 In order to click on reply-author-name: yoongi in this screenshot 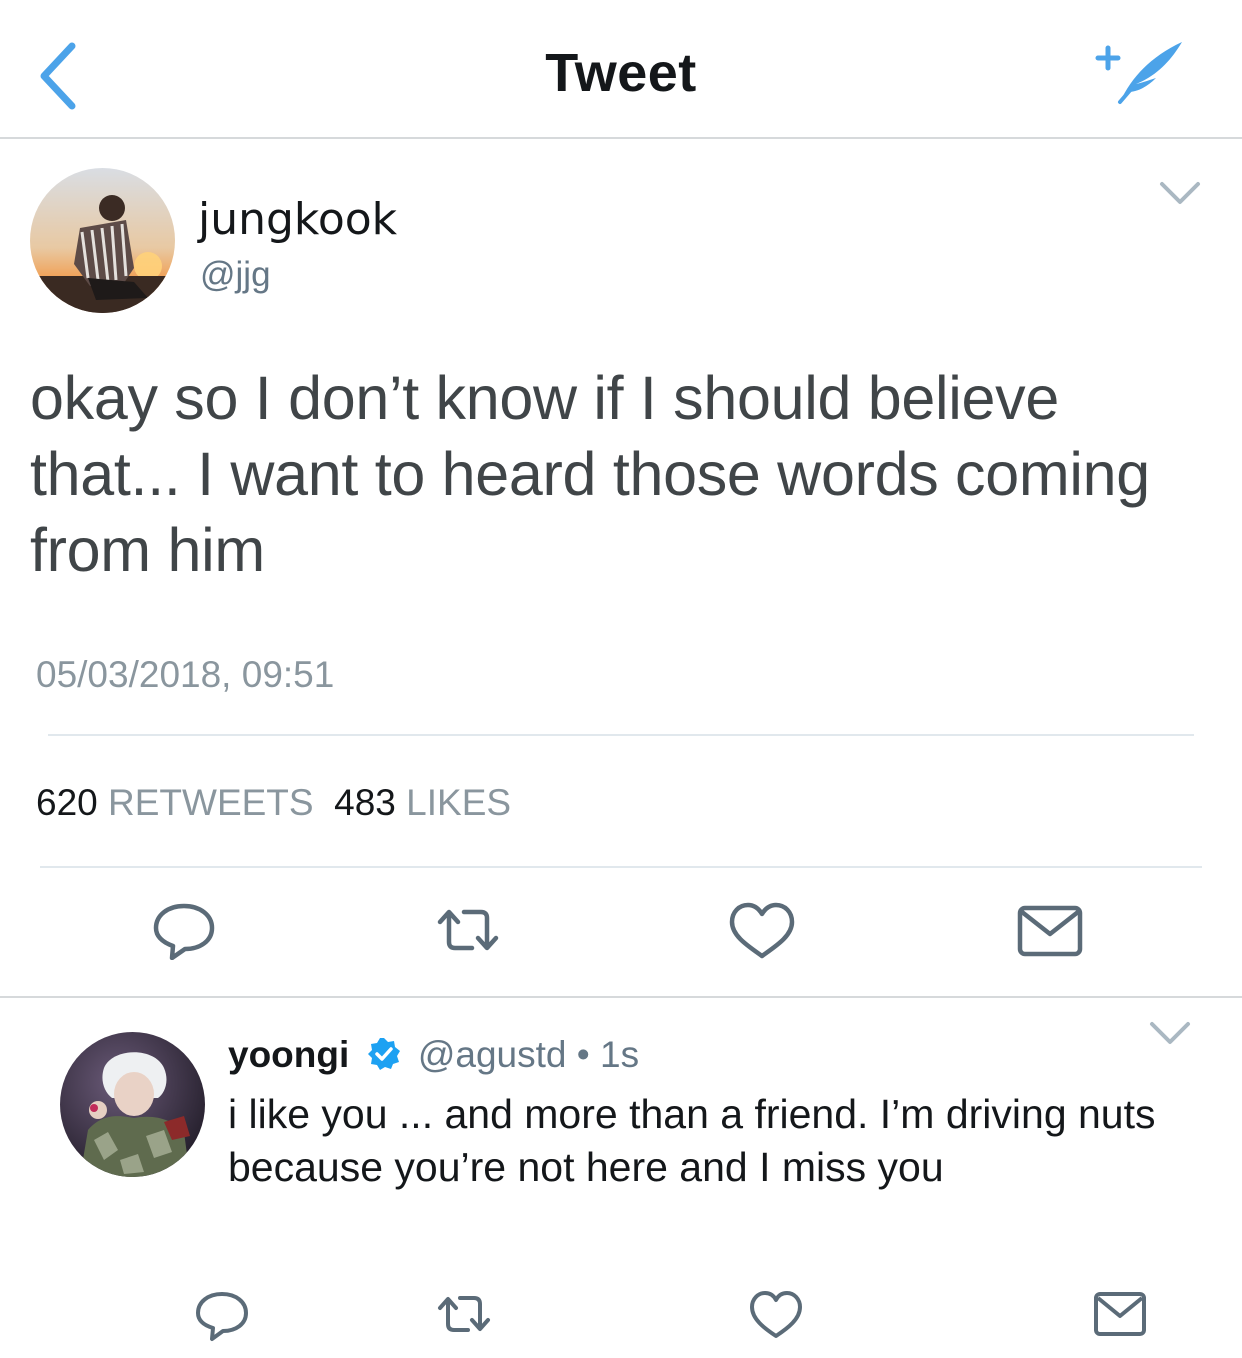, I will do `click(288, 1054)`.